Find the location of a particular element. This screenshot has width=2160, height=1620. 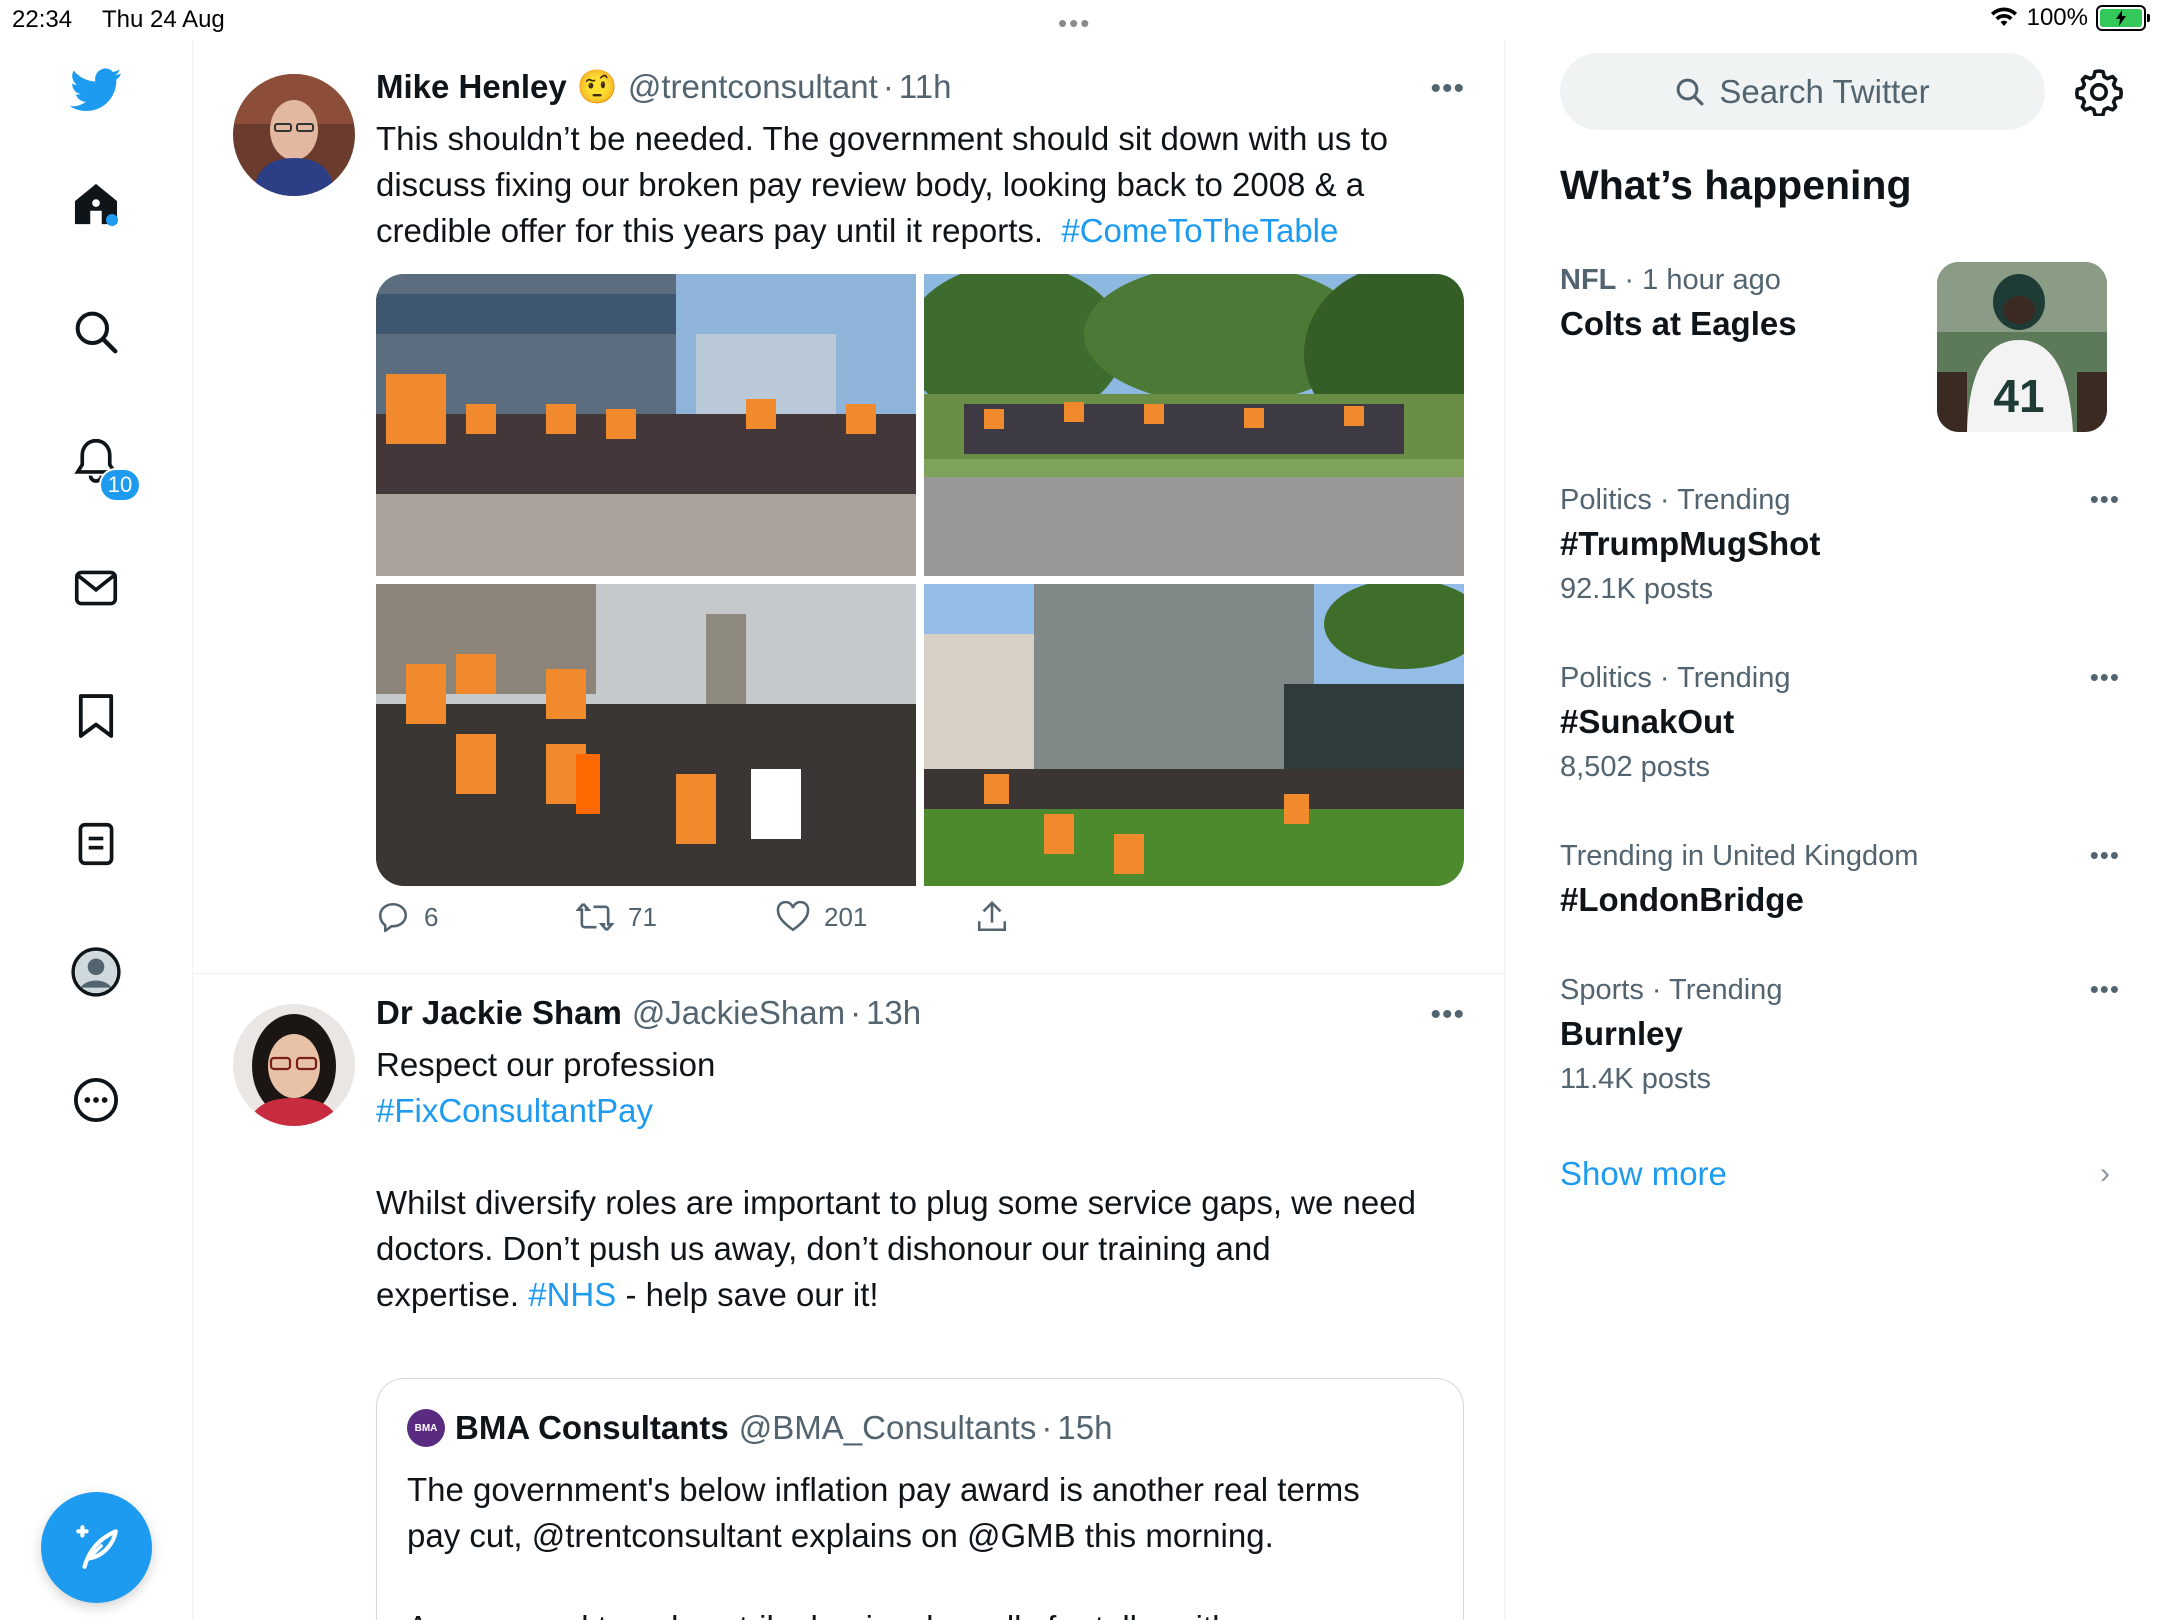

show-more-label: Show more is located at coordinates (1643, 1173).